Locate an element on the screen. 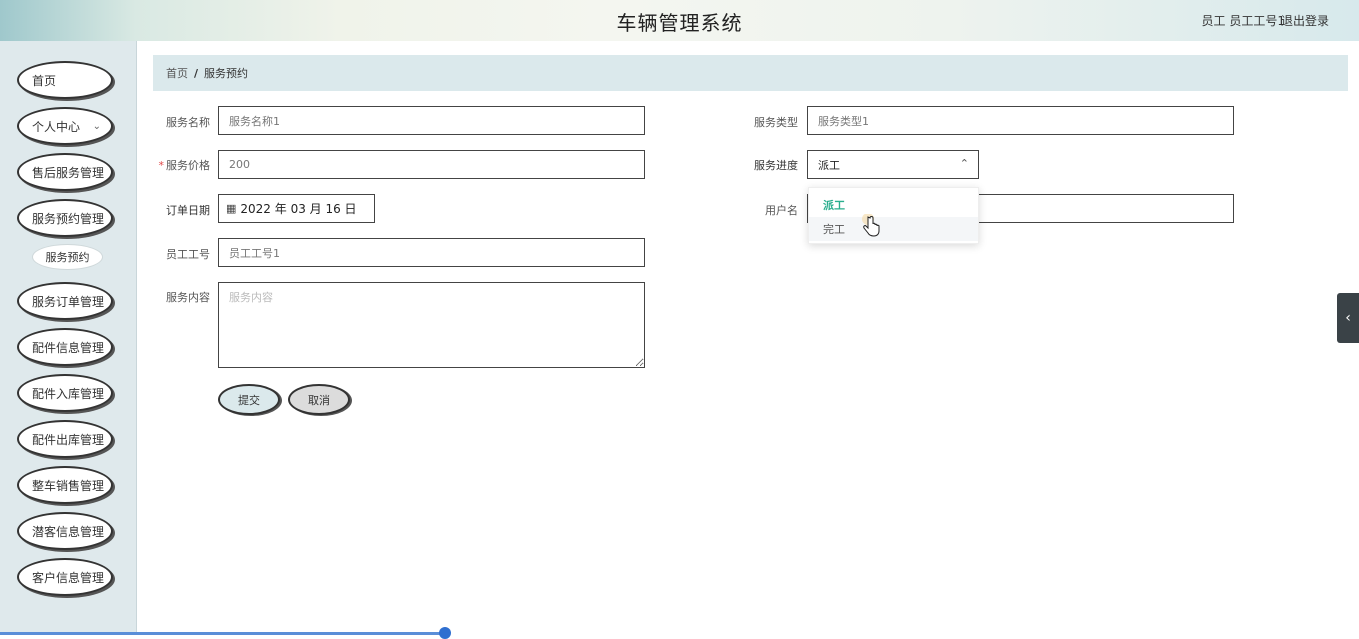  sidebar-item-label: 配件信息管理 is located at coordinates (68, 347).